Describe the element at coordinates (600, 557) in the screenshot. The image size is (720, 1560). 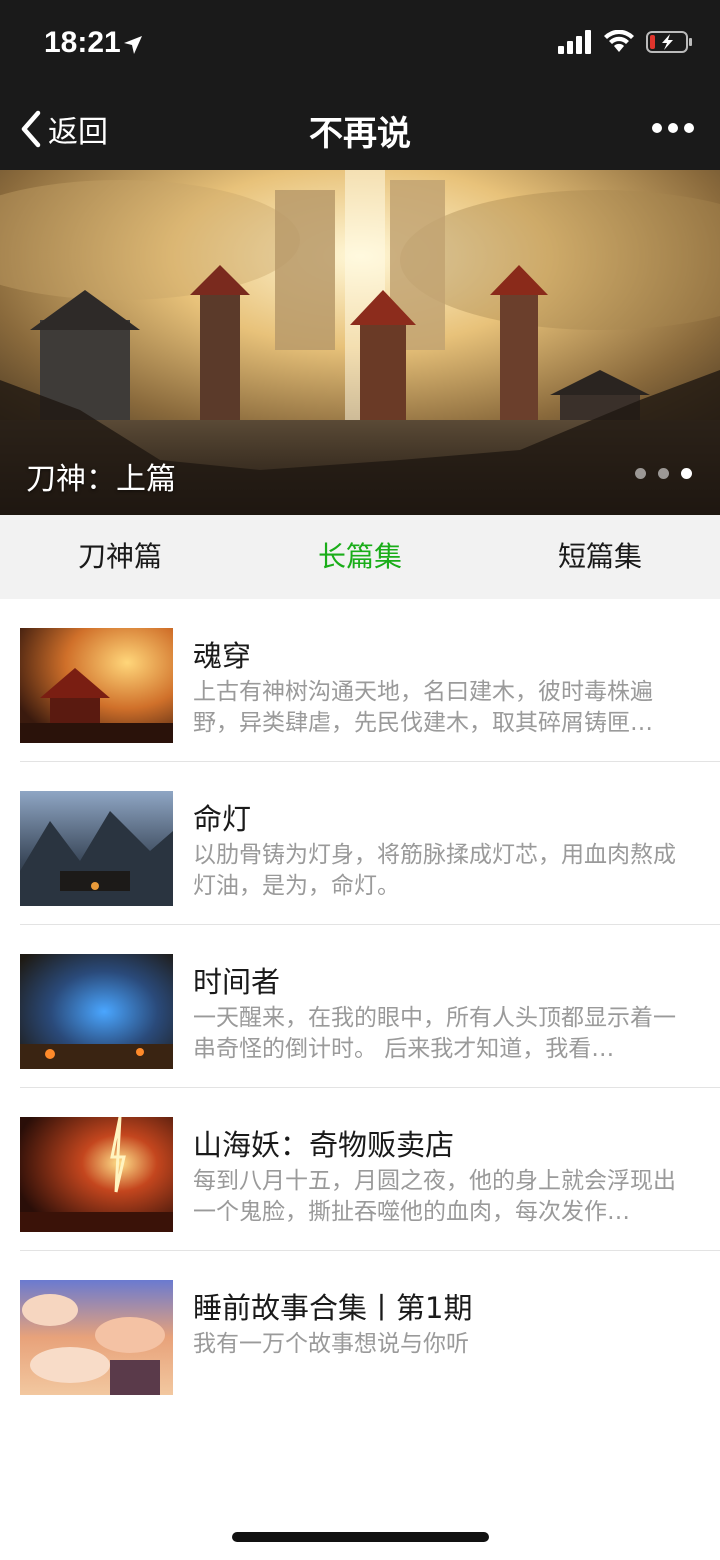
I see `tab-short-stories: 短篇集` at that location.